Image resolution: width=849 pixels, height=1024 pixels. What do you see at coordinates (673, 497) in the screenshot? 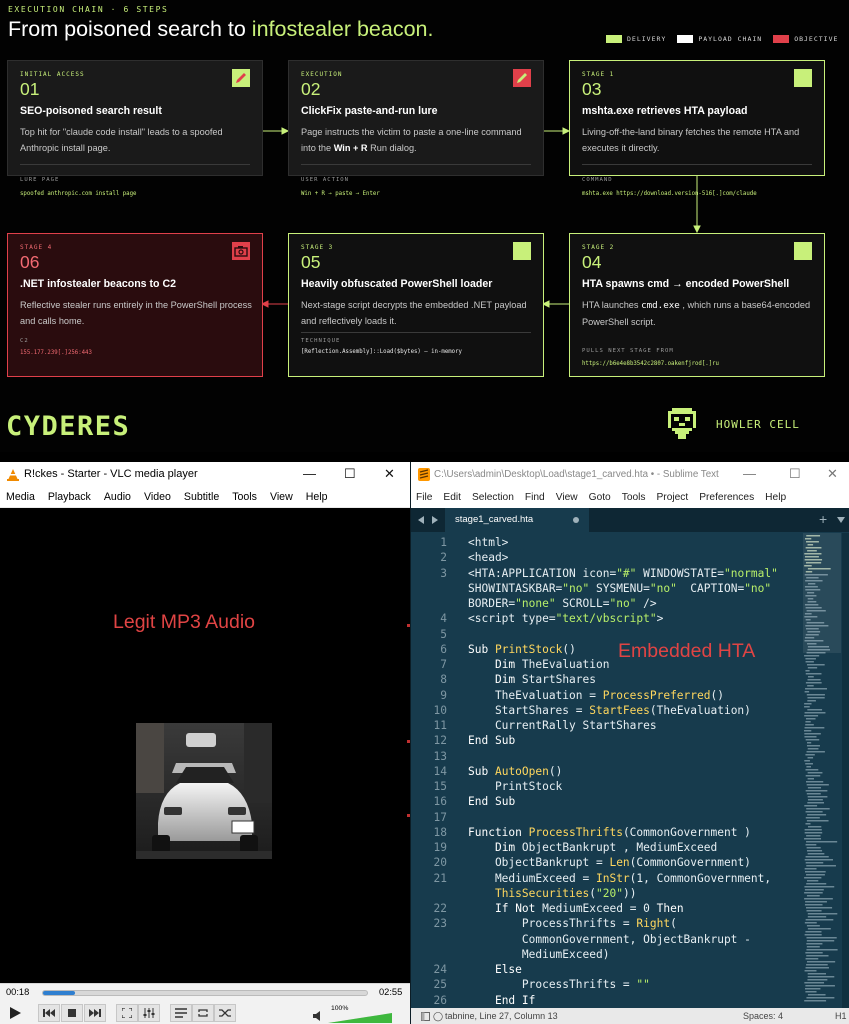
I see `menu-project: Project` at bounding box center [673, 497].